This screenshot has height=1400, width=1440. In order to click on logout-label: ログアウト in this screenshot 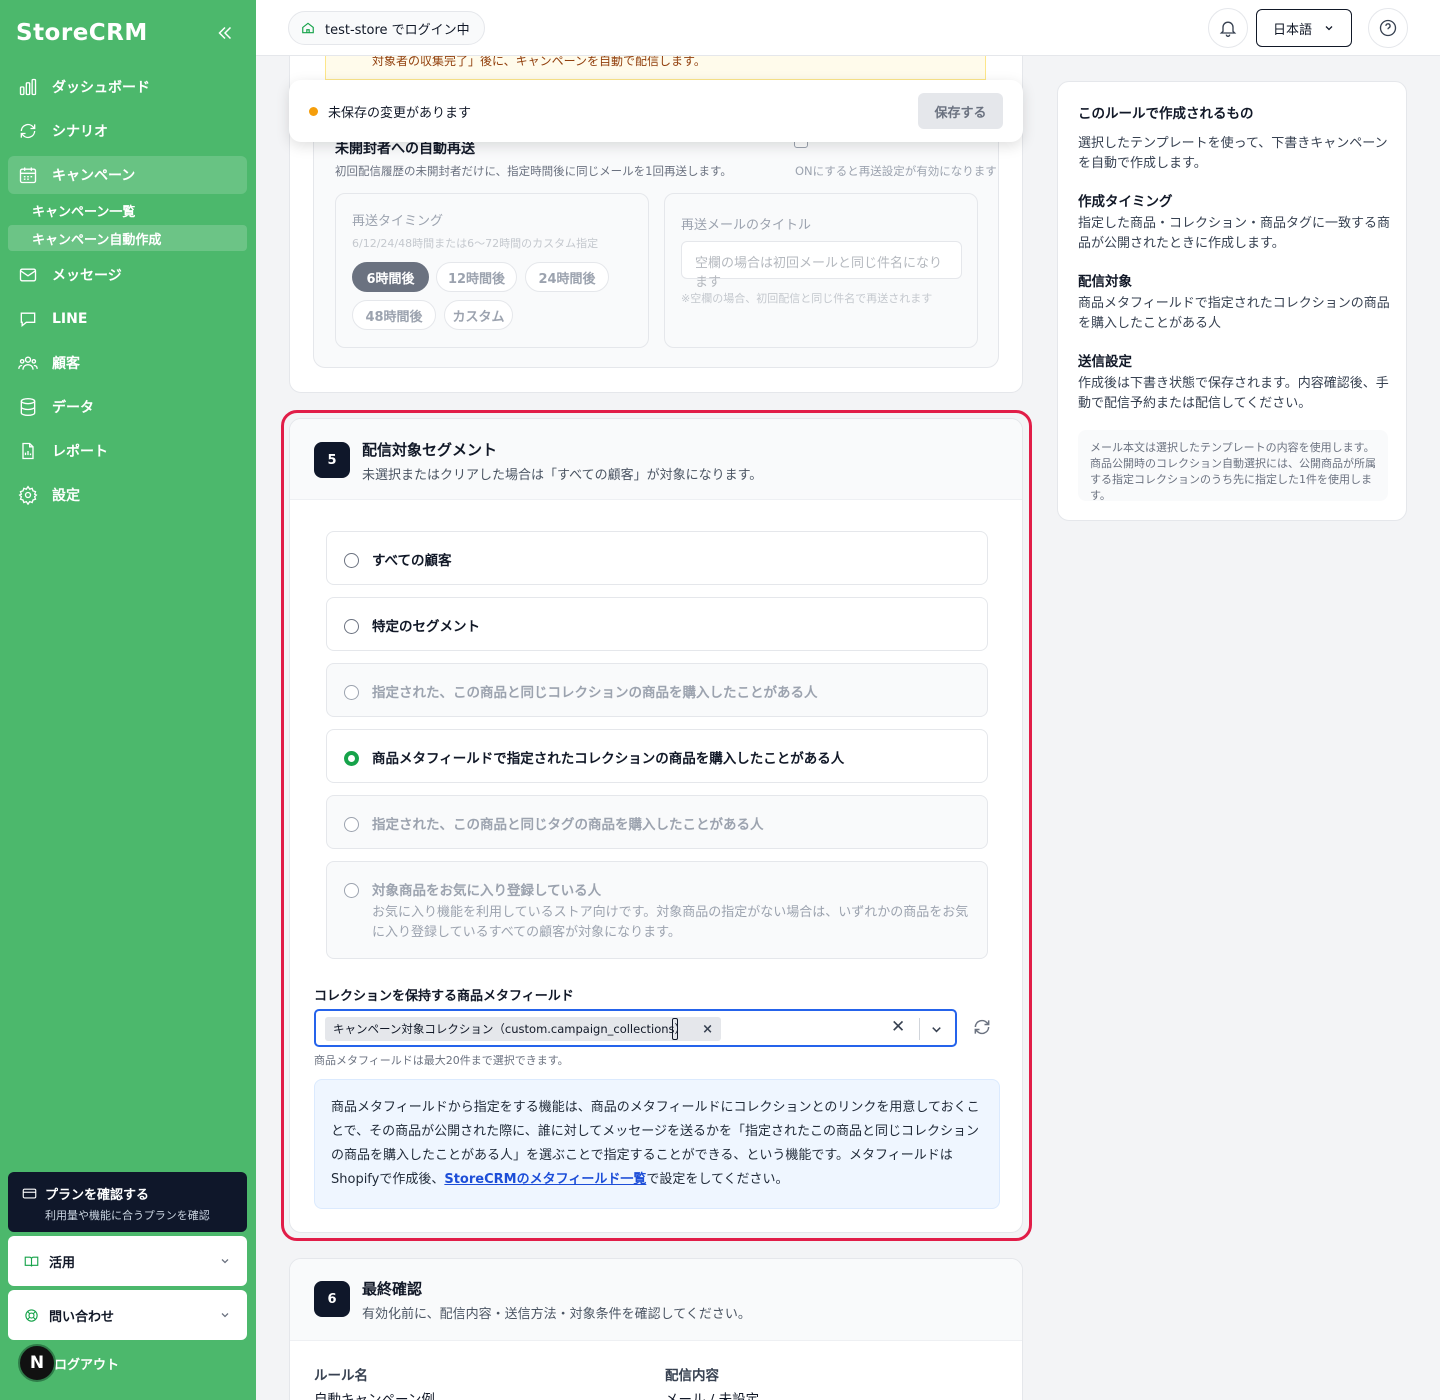, I will do `click(87, 1365)`.